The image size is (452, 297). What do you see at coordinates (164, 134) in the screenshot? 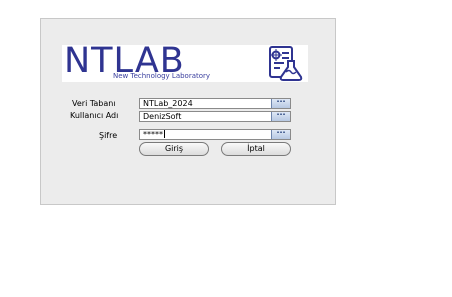
I see `text-caret` at bounding box center [164, 134].